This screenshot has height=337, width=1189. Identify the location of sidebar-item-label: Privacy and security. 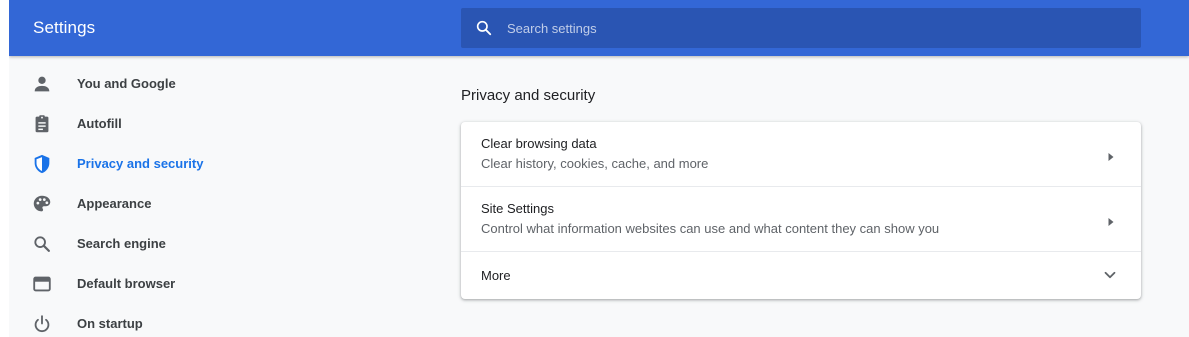
(140, 163).